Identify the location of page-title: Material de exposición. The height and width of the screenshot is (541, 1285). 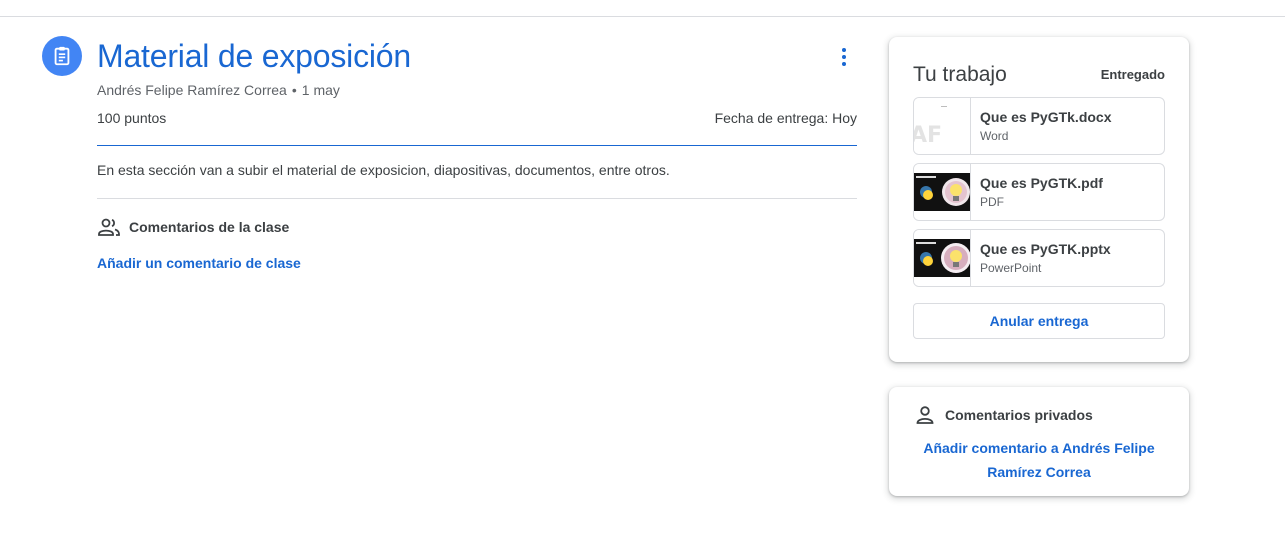
(254, 56).